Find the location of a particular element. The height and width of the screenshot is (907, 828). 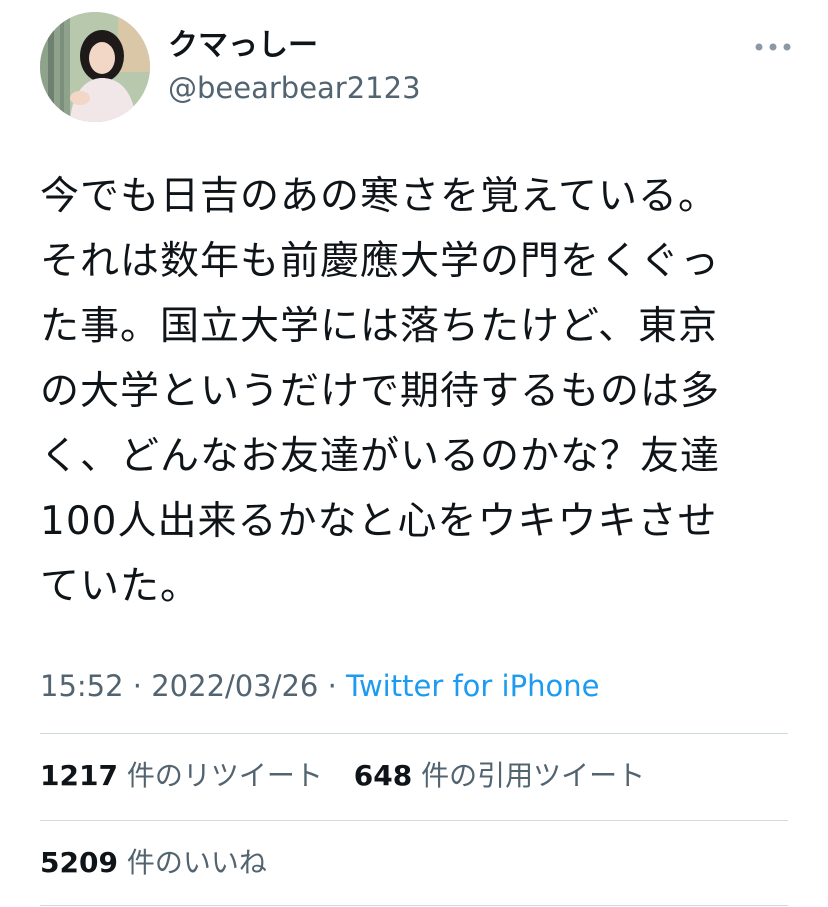

avatar is located at coordinates (95, 67).